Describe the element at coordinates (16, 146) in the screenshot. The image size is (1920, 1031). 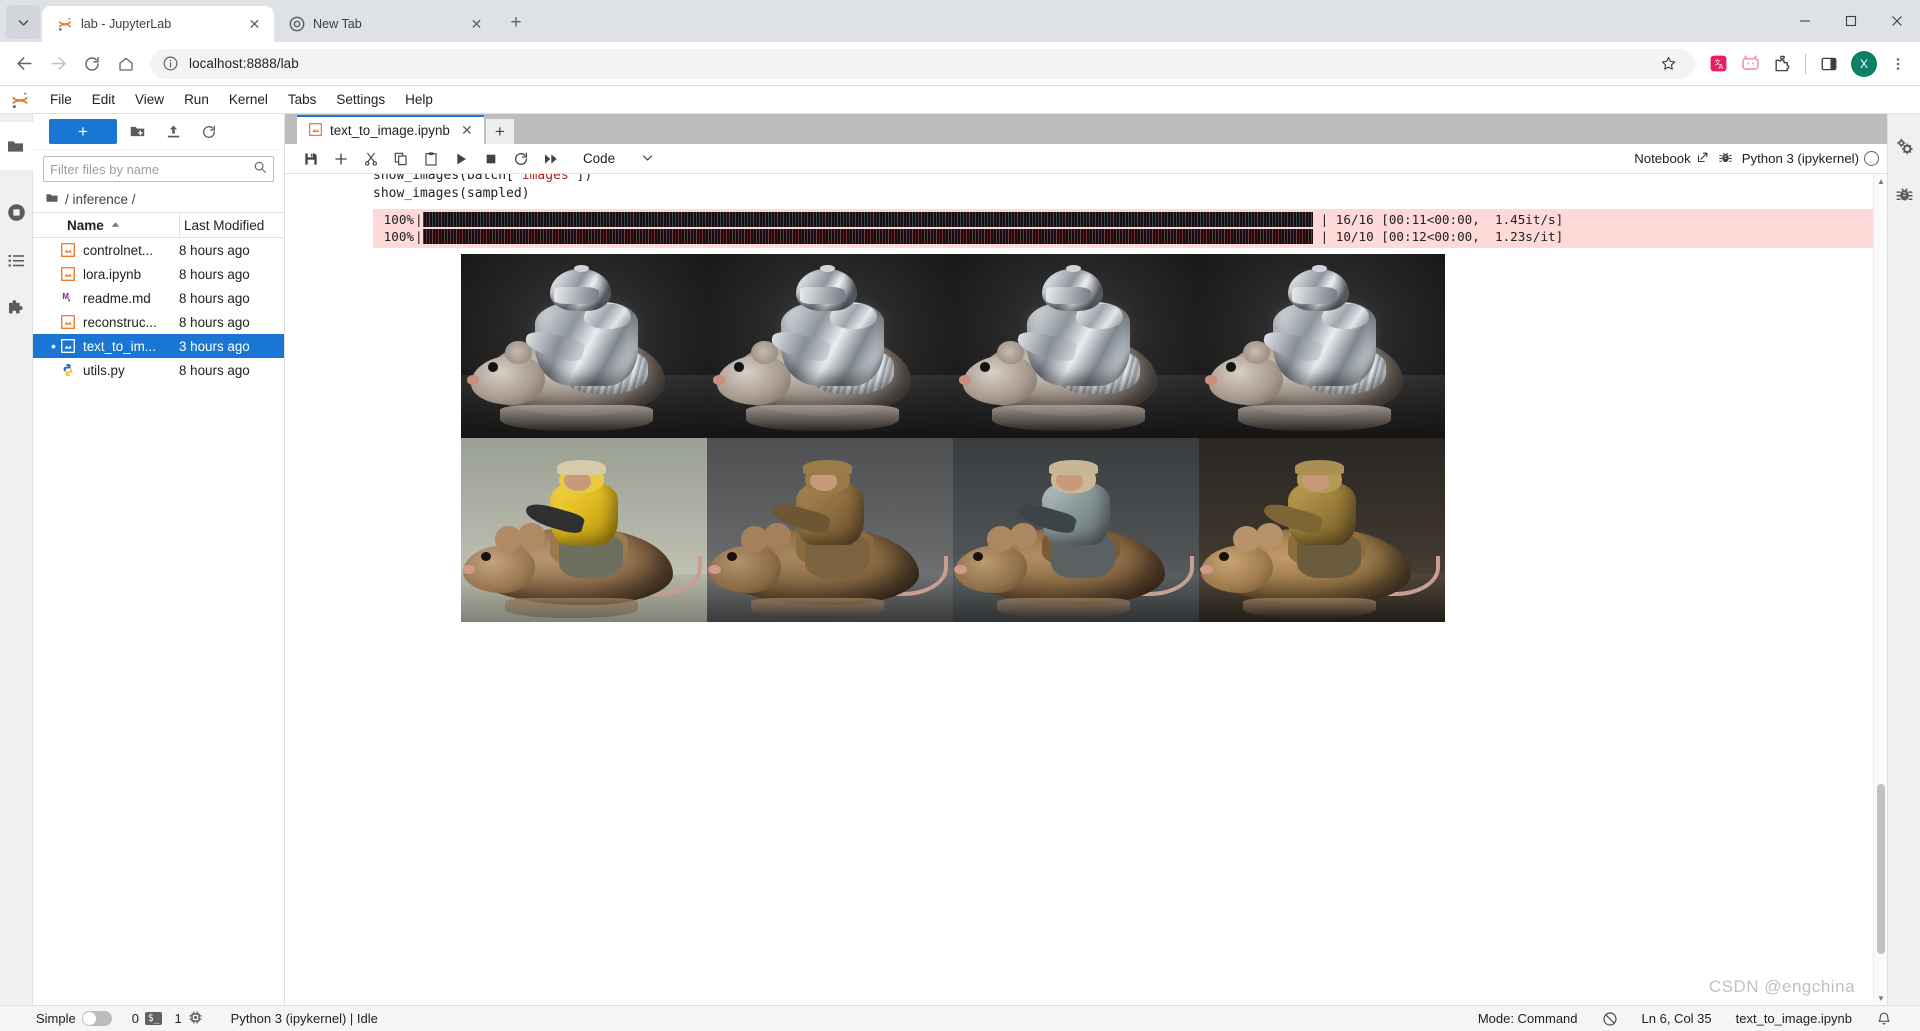
I see `sidebar-item-file-browser` at that location.